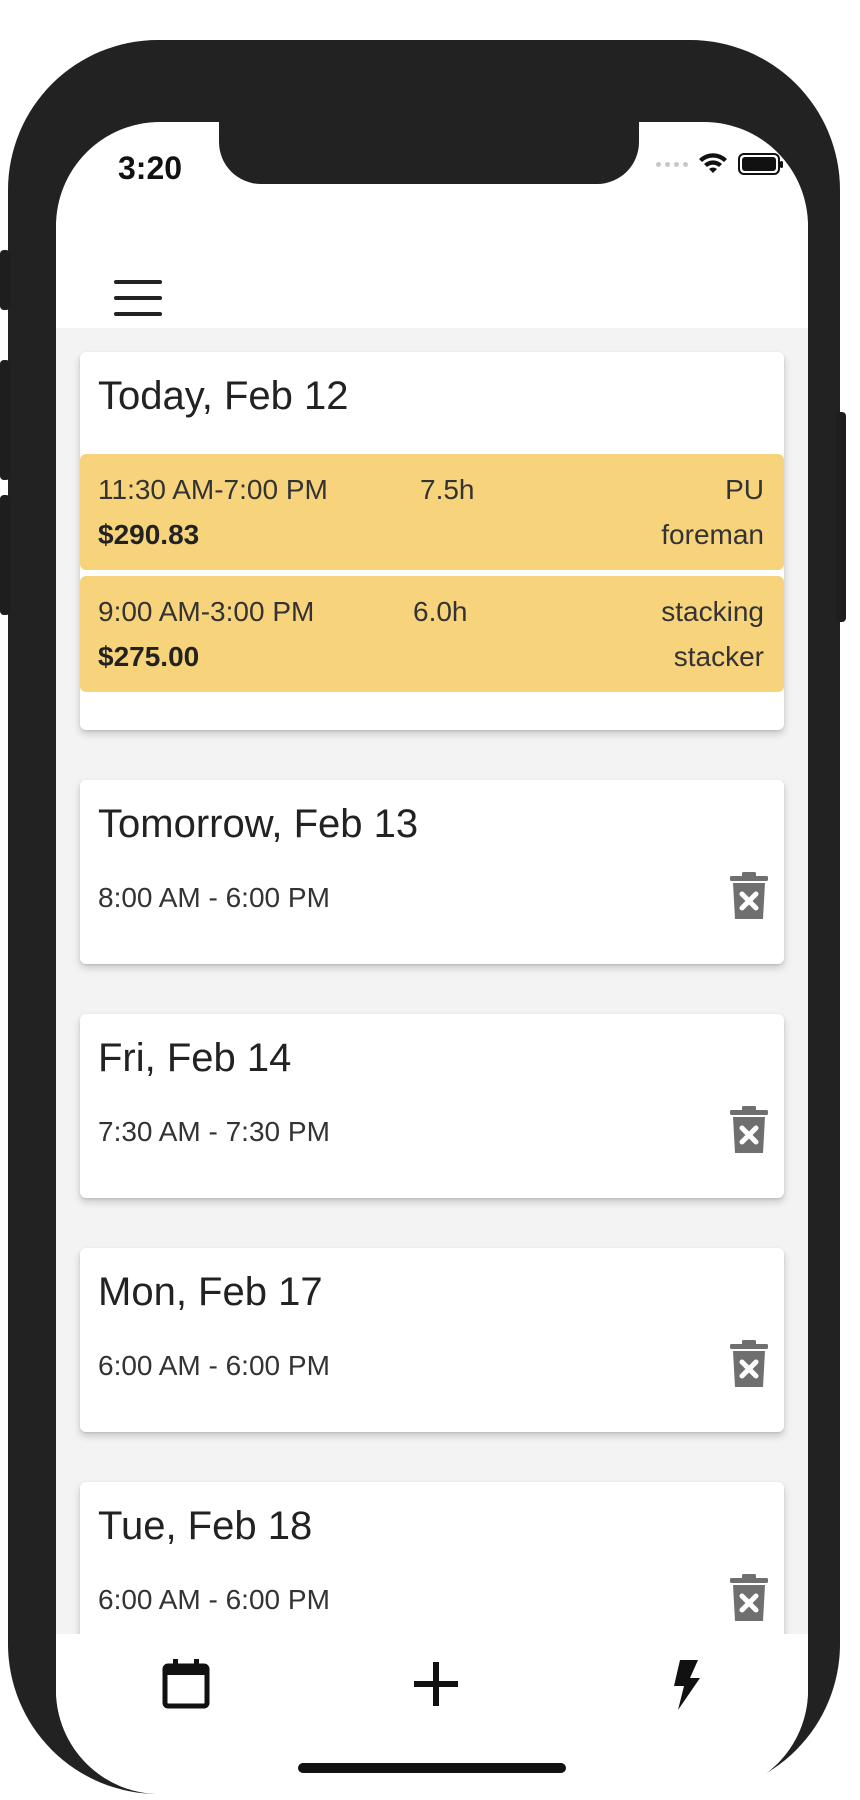 The width and height of the screenshot is (860, 1800). What do you see at coordinates (440, 611) in the screenshot?
I see `shift-hours: 6.0h` at bounding box center [440, 611].